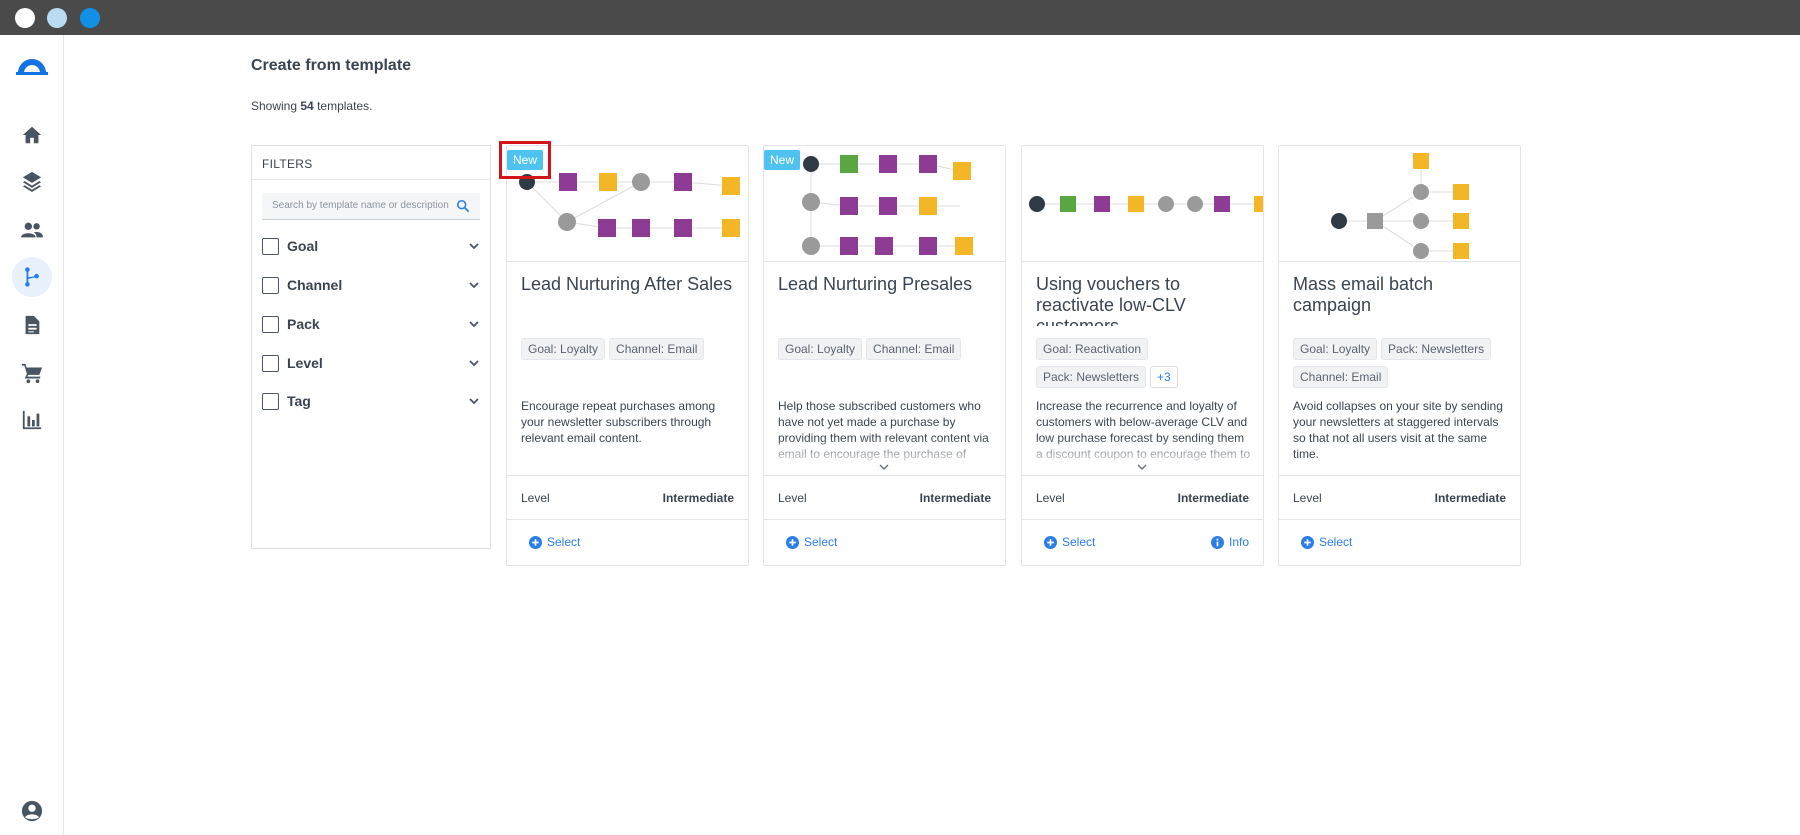  Describe the element at coordinates (371, 401) in the screenshot. I see `filter-tag: Tag` at that location.